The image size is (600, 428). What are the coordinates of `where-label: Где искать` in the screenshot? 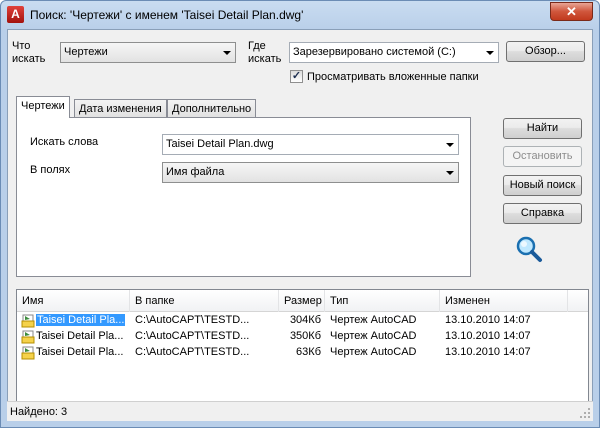 It's located at (265, 52).